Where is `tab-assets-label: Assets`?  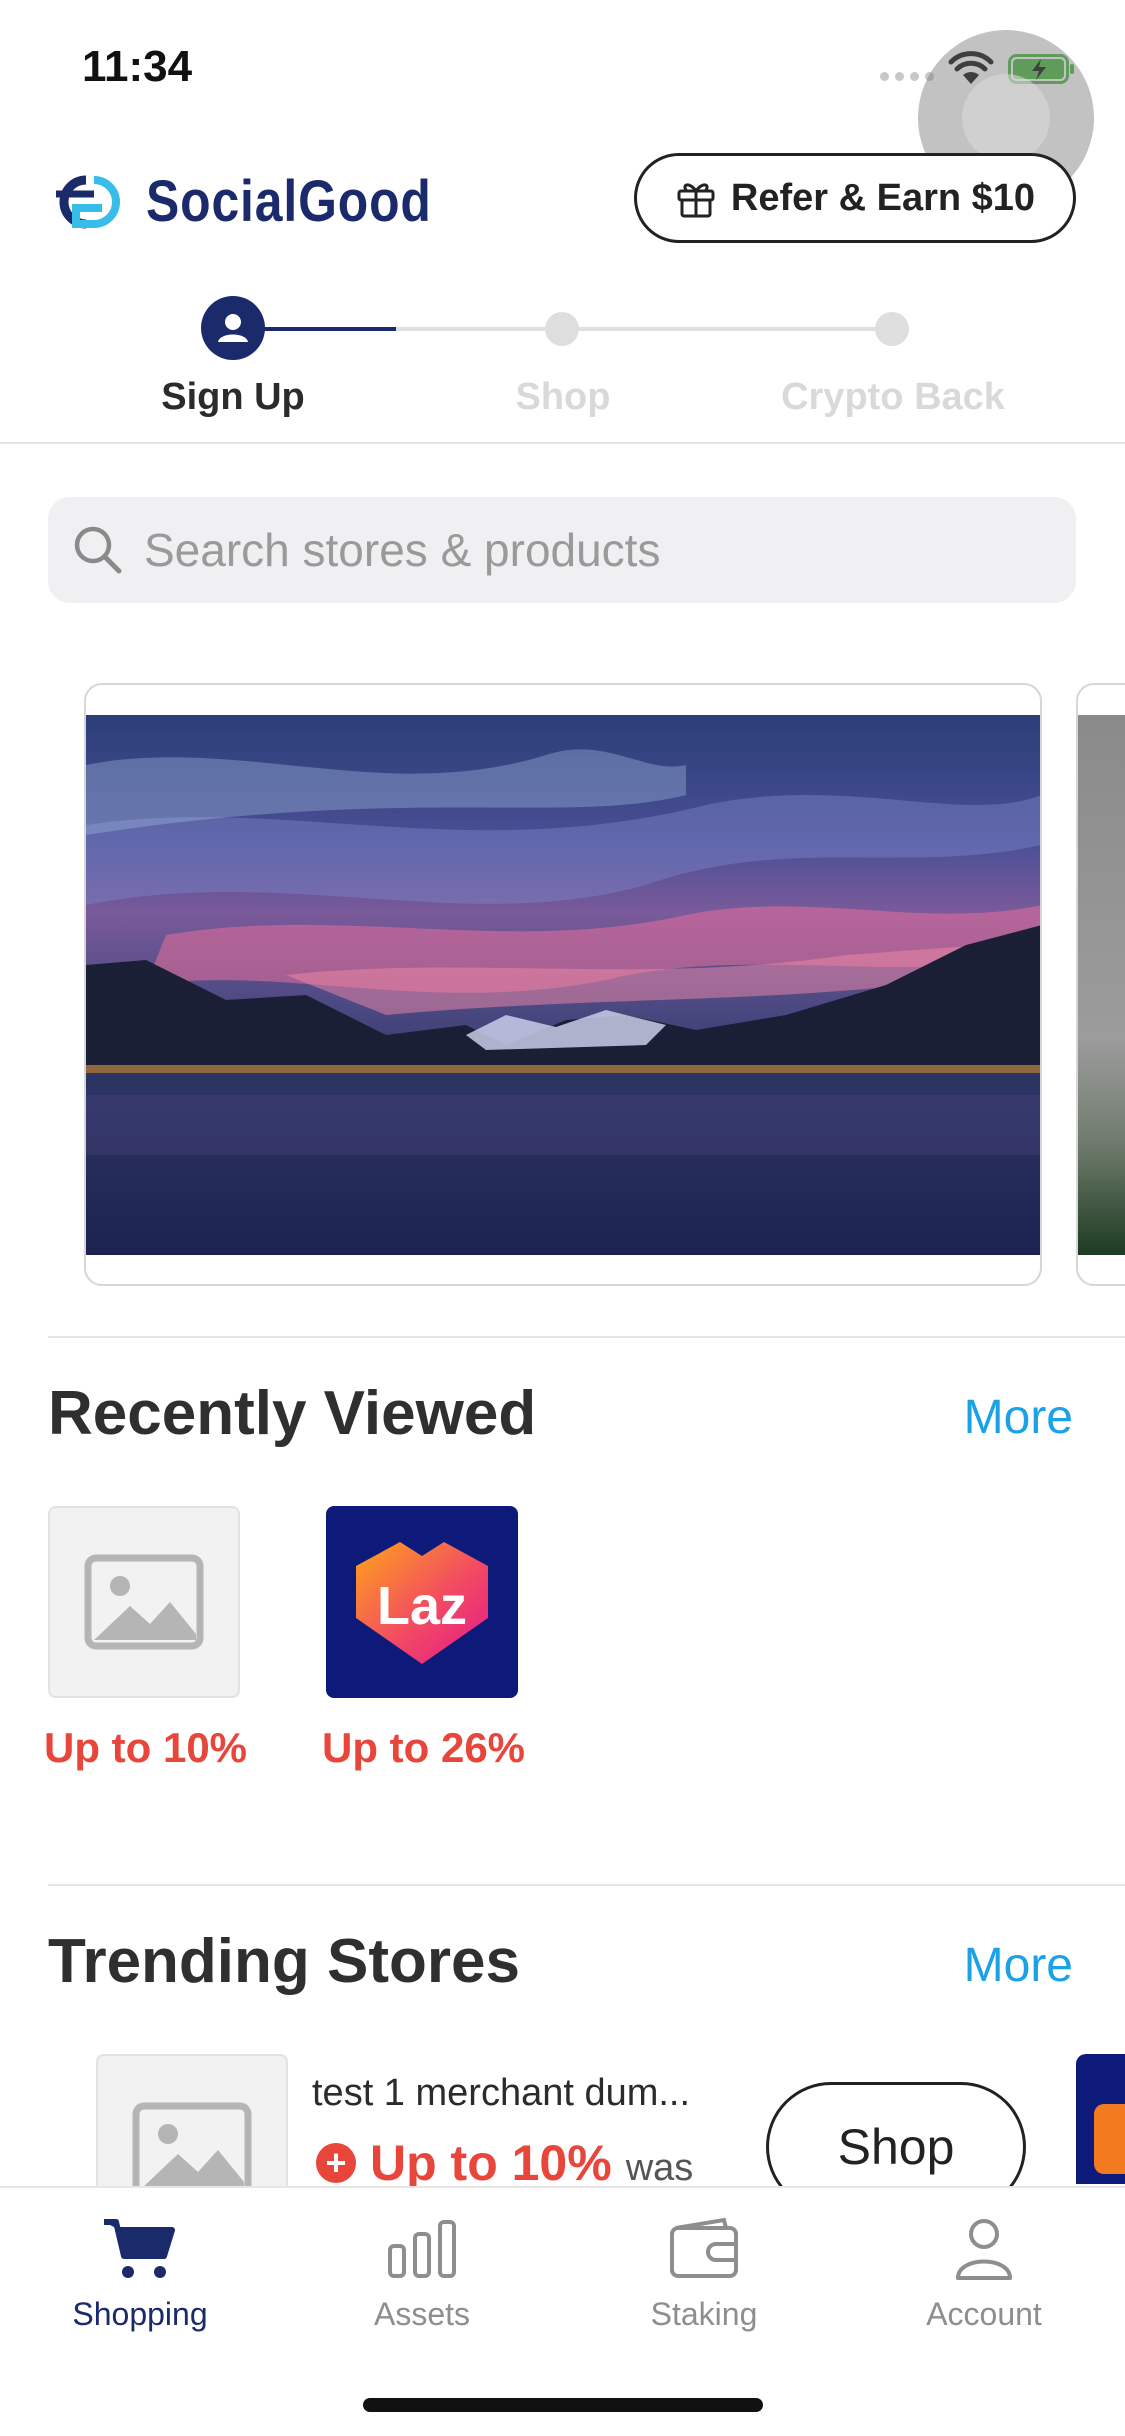 tab-assets-label: Assets is located at coordinates (422, 2314).